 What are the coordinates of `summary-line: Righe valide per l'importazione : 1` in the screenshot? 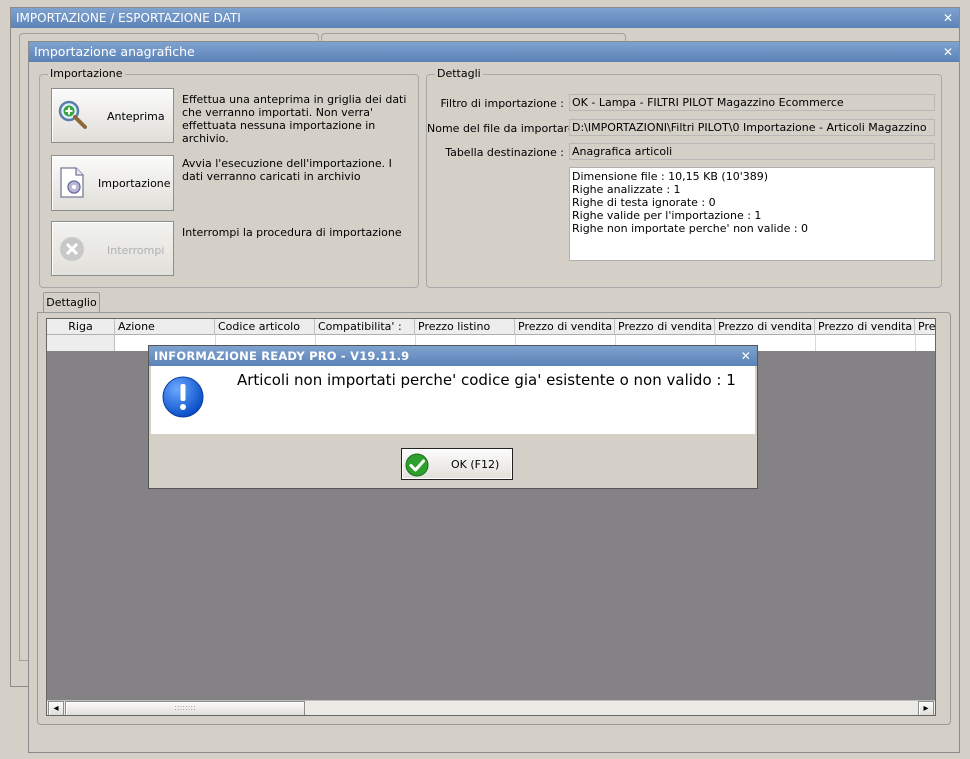 It's located at (667, 215).